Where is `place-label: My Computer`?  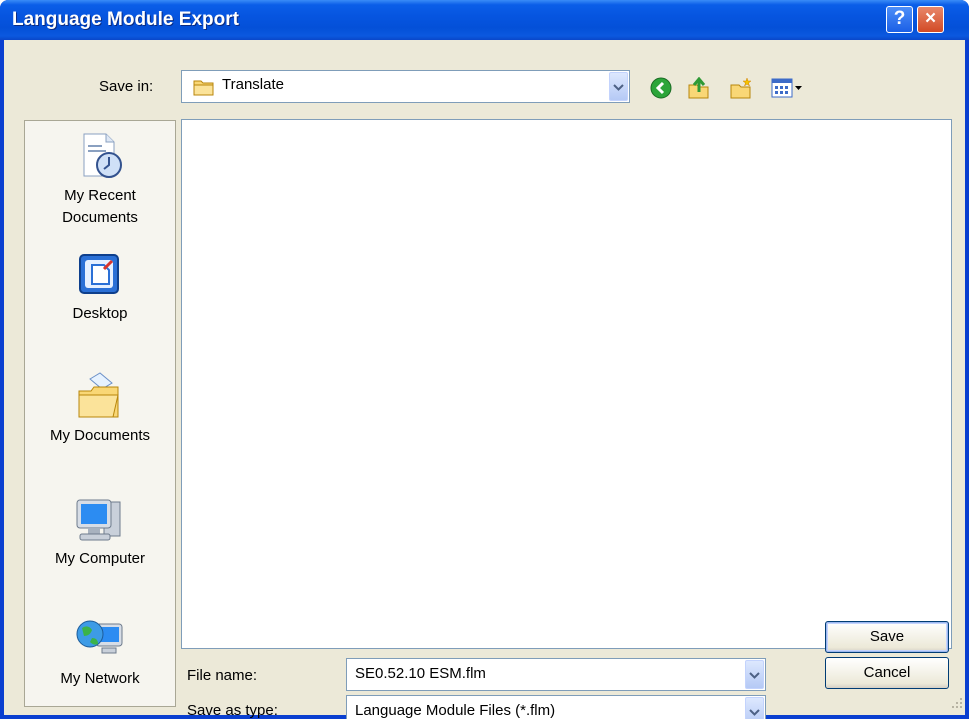
place-label: My Computer is located at coordinates (100, 558).